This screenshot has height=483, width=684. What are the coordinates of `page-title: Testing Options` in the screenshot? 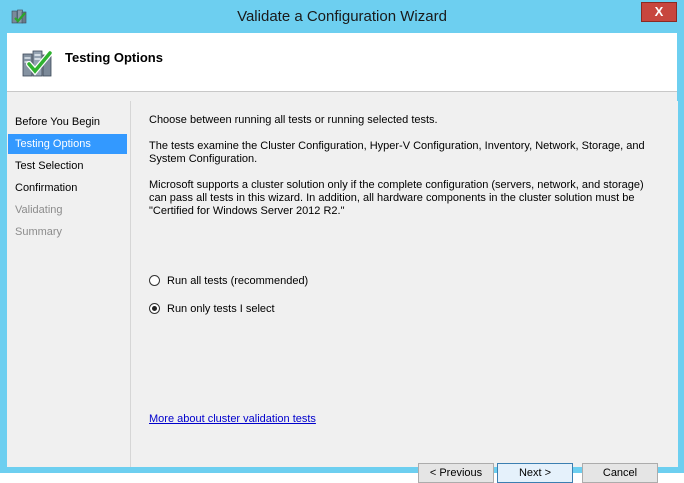 It's located at (114, 57).